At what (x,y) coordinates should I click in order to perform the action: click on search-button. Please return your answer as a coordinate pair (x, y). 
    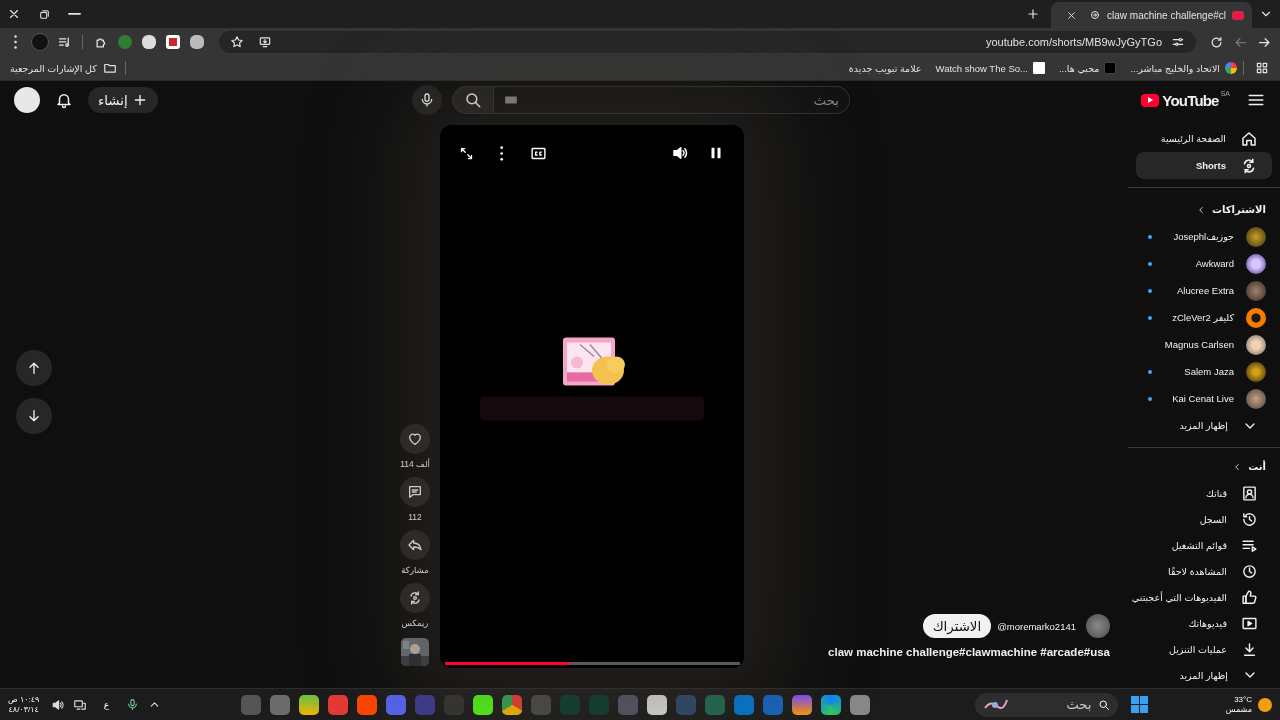
    Looking at the image, I should click on (473, 100).